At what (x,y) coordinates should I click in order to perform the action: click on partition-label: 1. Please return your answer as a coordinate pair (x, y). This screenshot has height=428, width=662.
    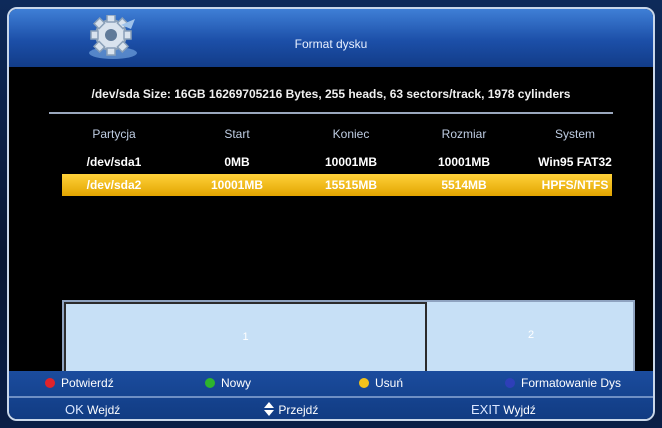
    Looking at the image, I should click on (245, 337).